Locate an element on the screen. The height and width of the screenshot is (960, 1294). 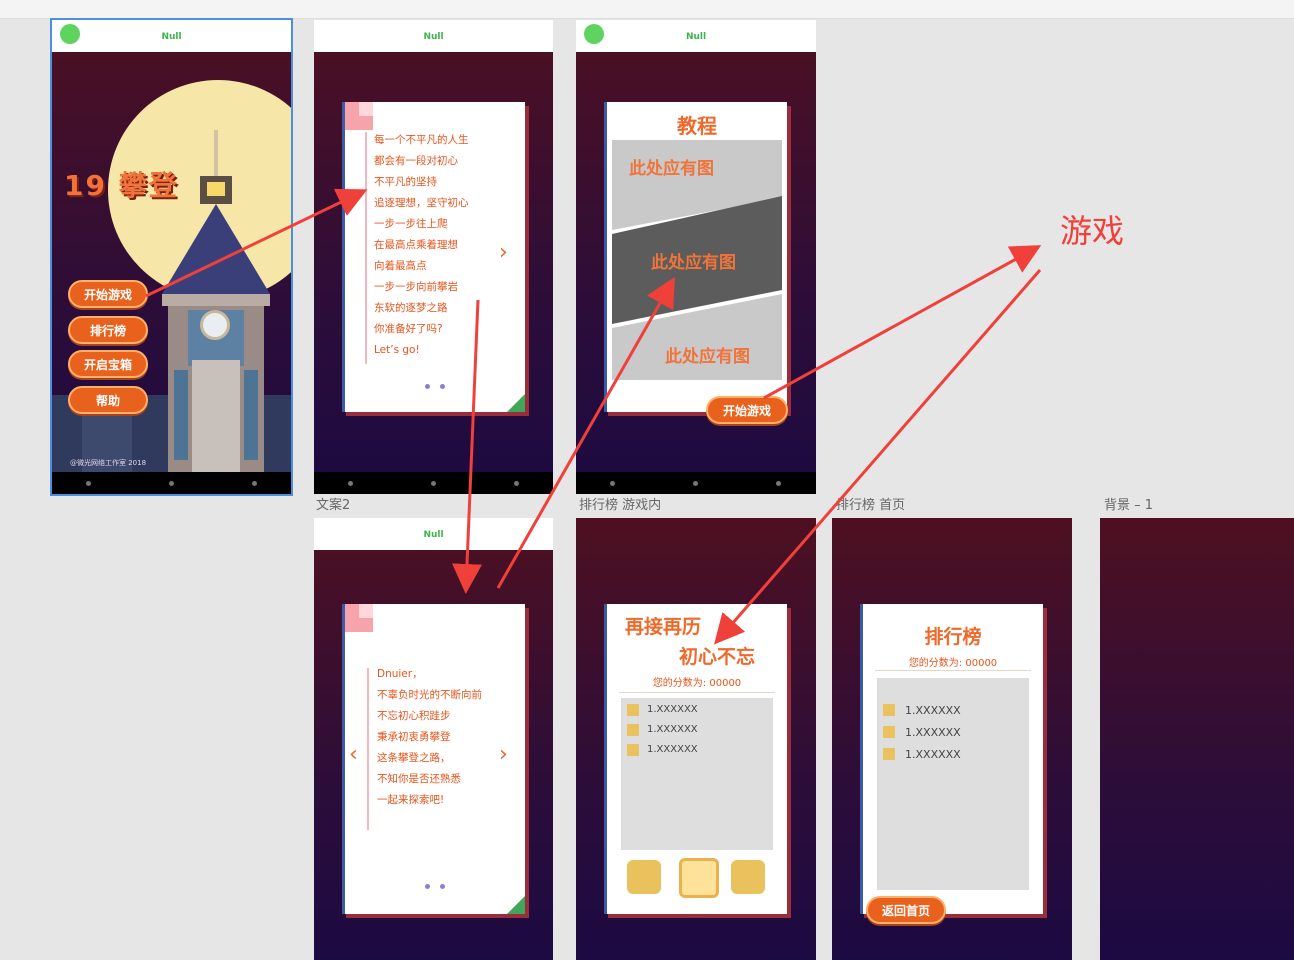
arrow-copy1-to-copy2 is located at coordinates (467, 446).